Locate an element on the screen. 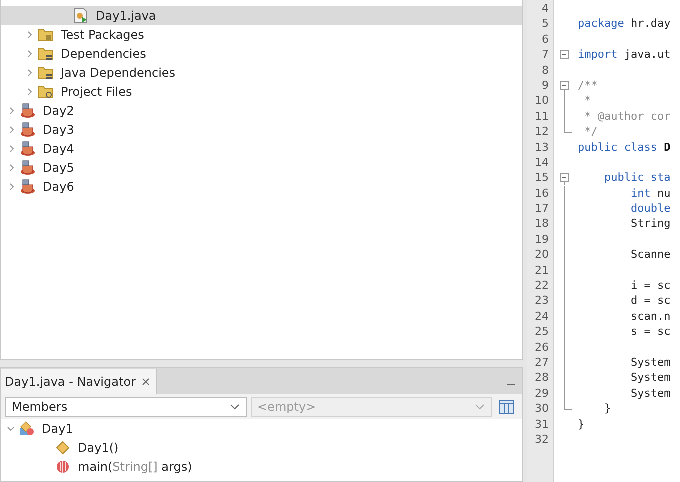 This screenshot has height=482, width=680. line-number: 5 is located at coordinates (545, 24).